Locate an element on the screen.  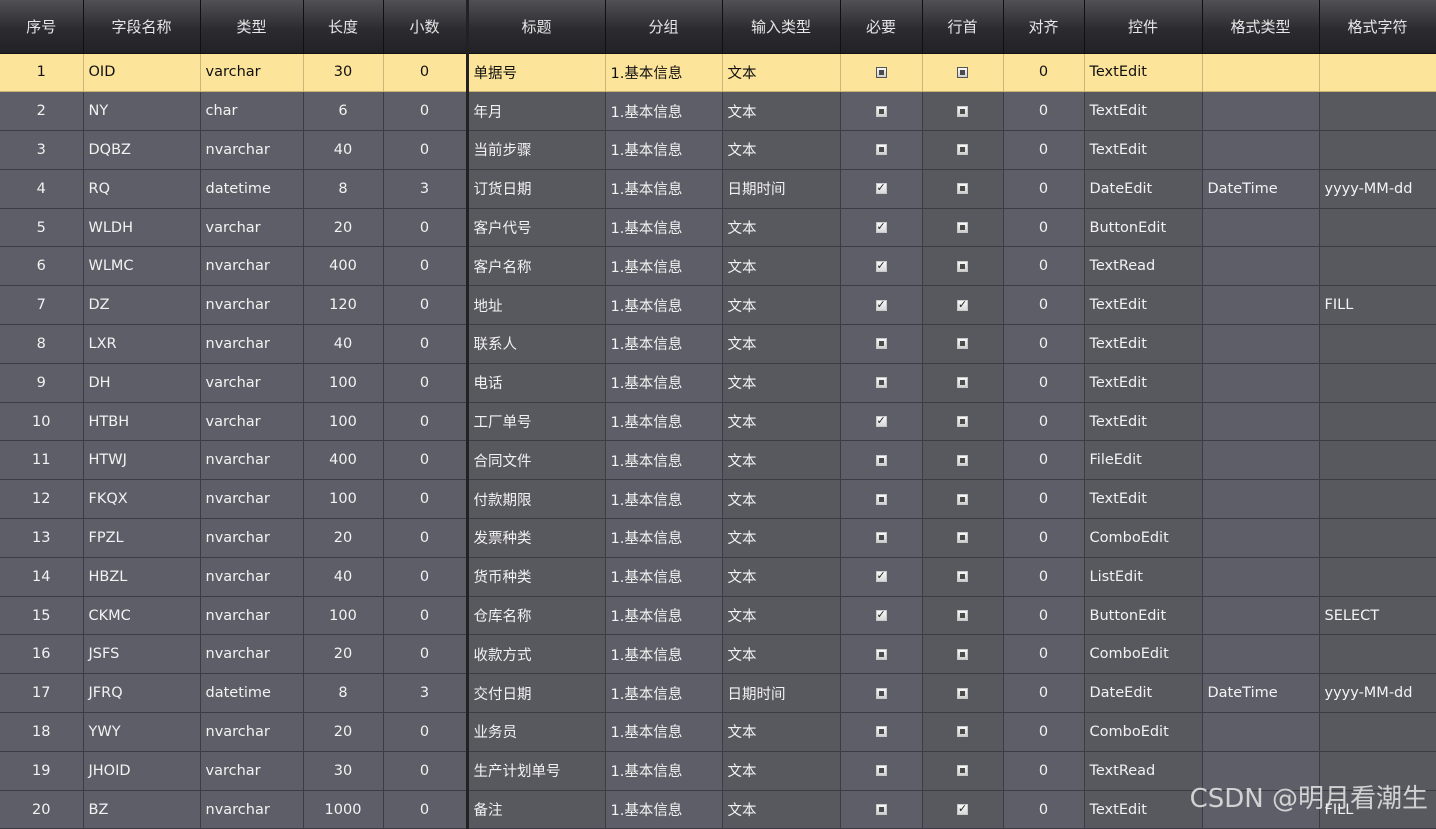
cell-title: 收款方式 is located at coordinates (536, 654).